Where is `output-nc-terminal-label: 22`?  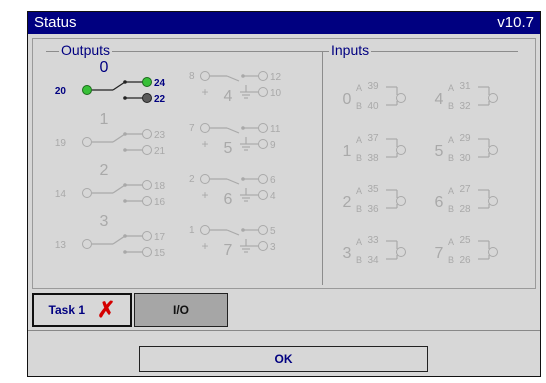 output-nc-terminal-label: 22 is located at coordinates (160, 99).